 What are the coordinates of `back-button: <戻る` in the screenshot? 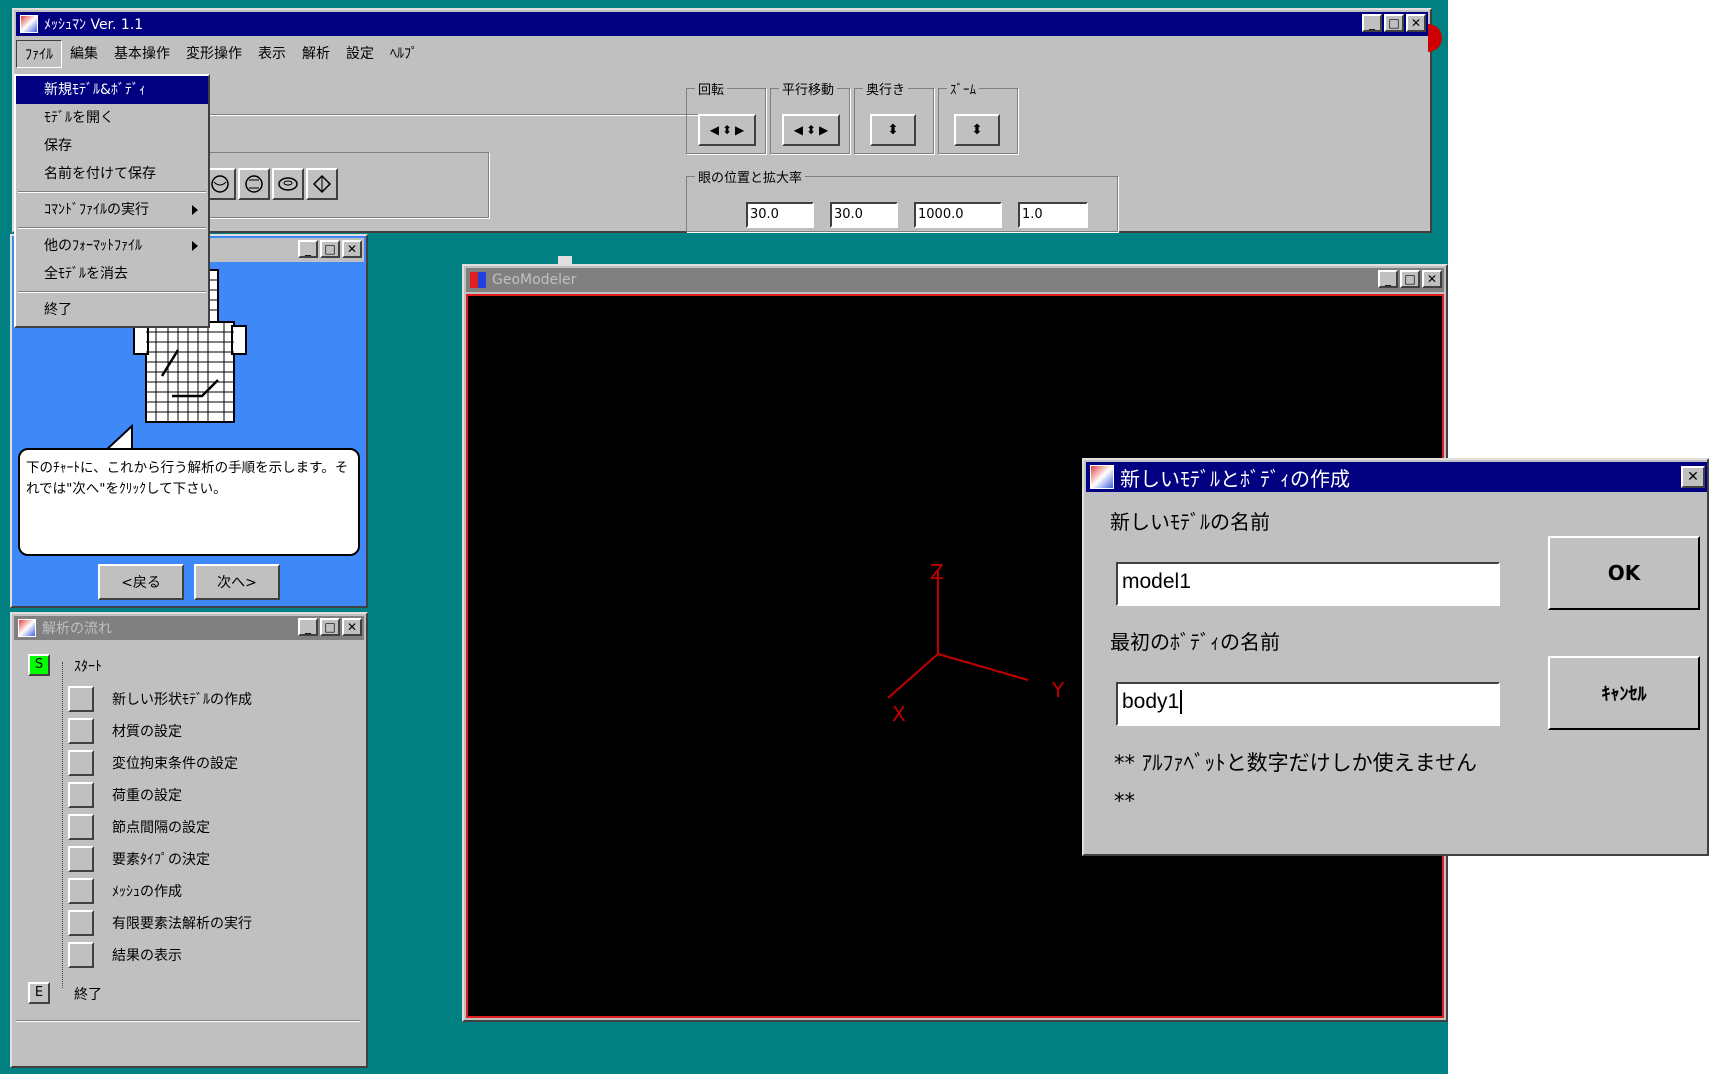 It's located at (141, 582).